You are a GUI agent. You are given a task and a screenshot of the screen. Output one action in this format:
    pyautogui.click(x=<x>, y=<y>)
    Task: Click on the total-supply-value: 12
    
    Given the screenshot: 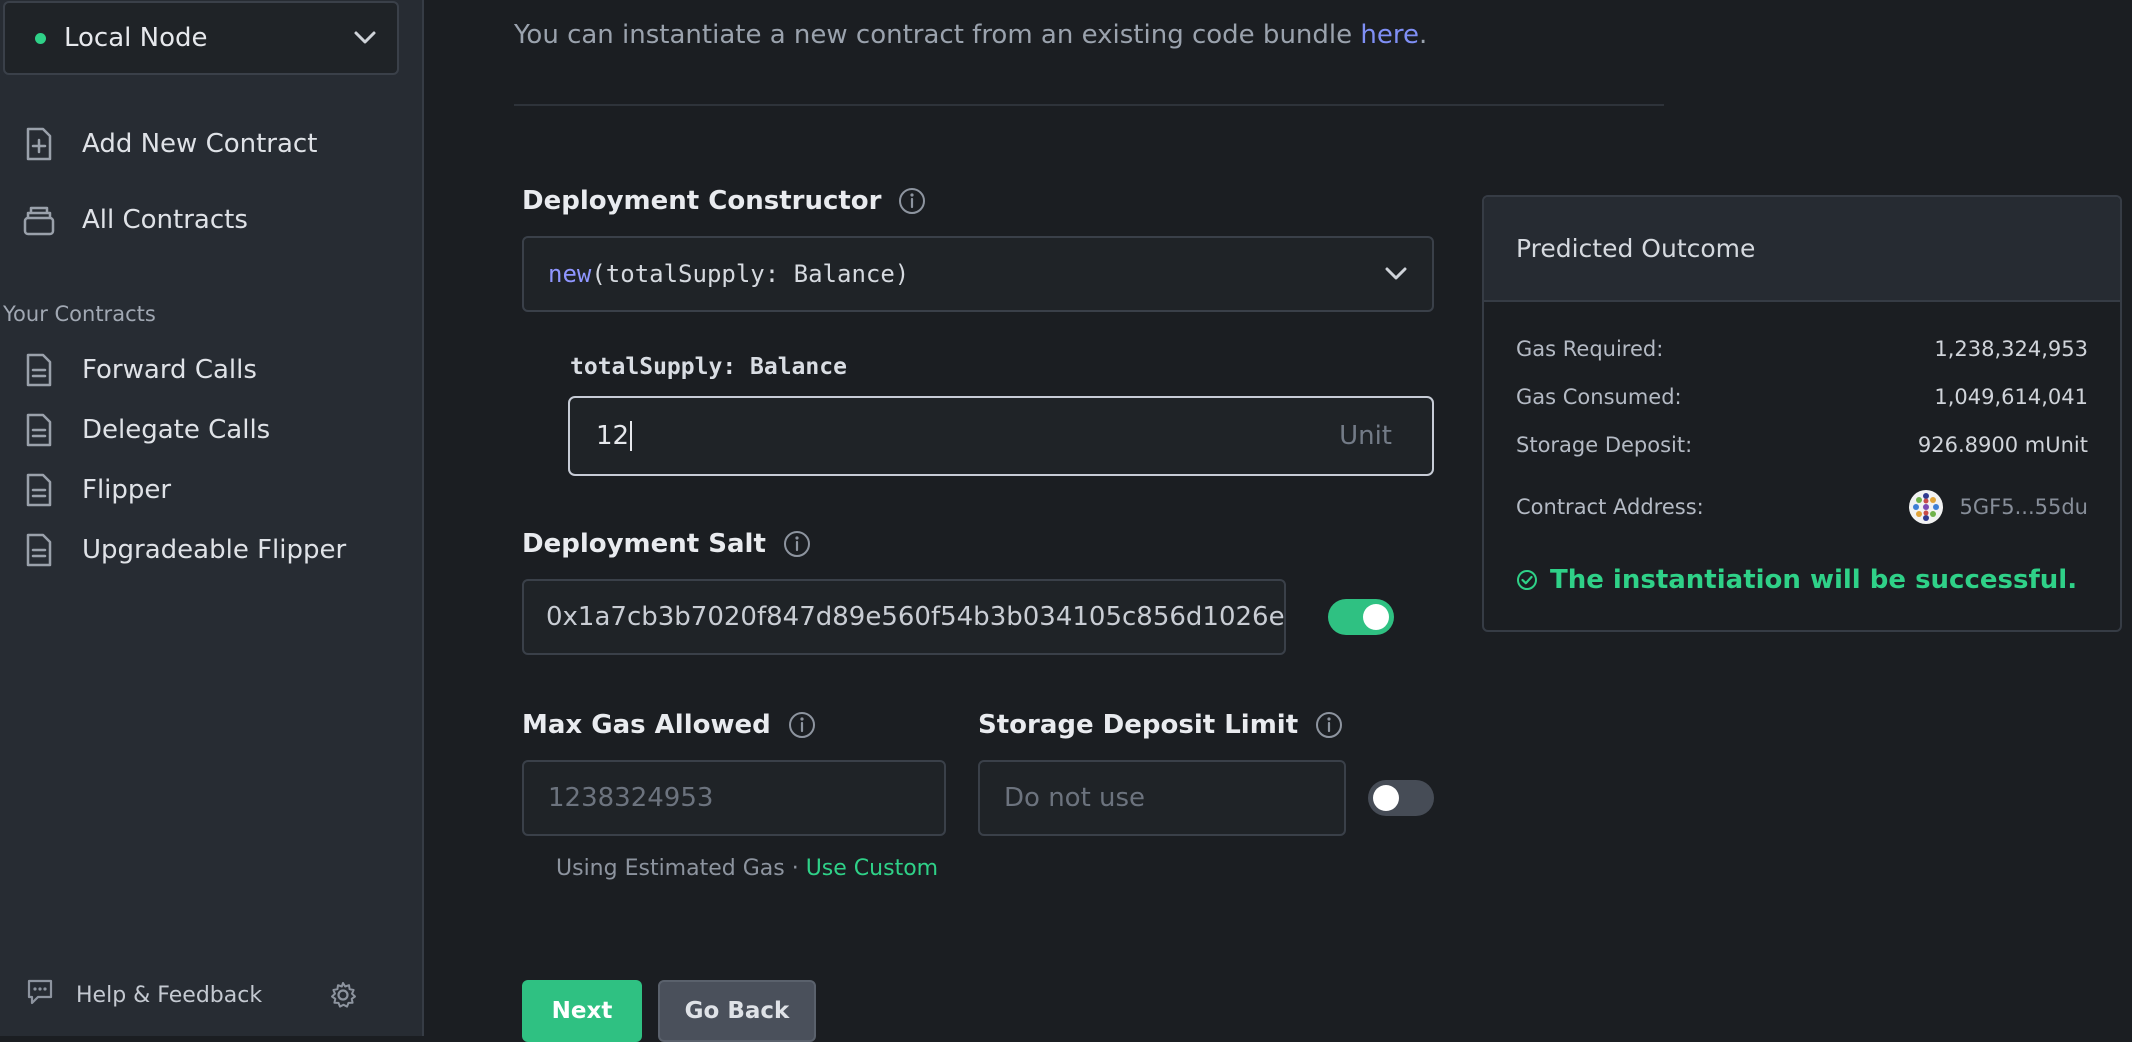 What is the action you would take?
    pyautogui.click(x=613, y=435)
    